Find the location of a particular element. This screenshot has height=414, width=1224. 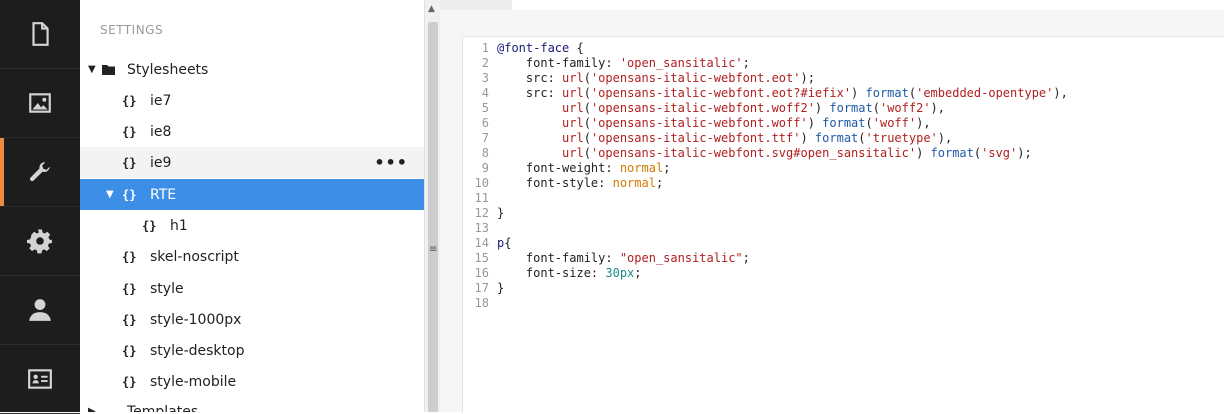

panel-scrollbar: ▲ ≡ is located at coordinates (432, 206).